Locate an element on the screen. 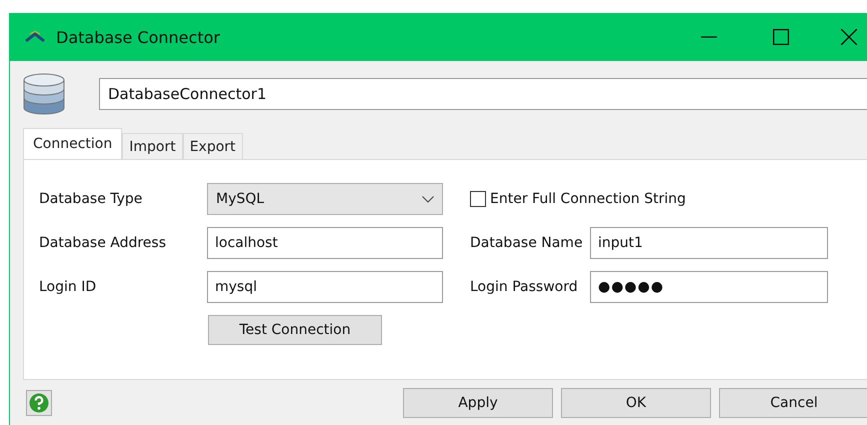  window-title: Database Connector is located at coordinates (138, 37).